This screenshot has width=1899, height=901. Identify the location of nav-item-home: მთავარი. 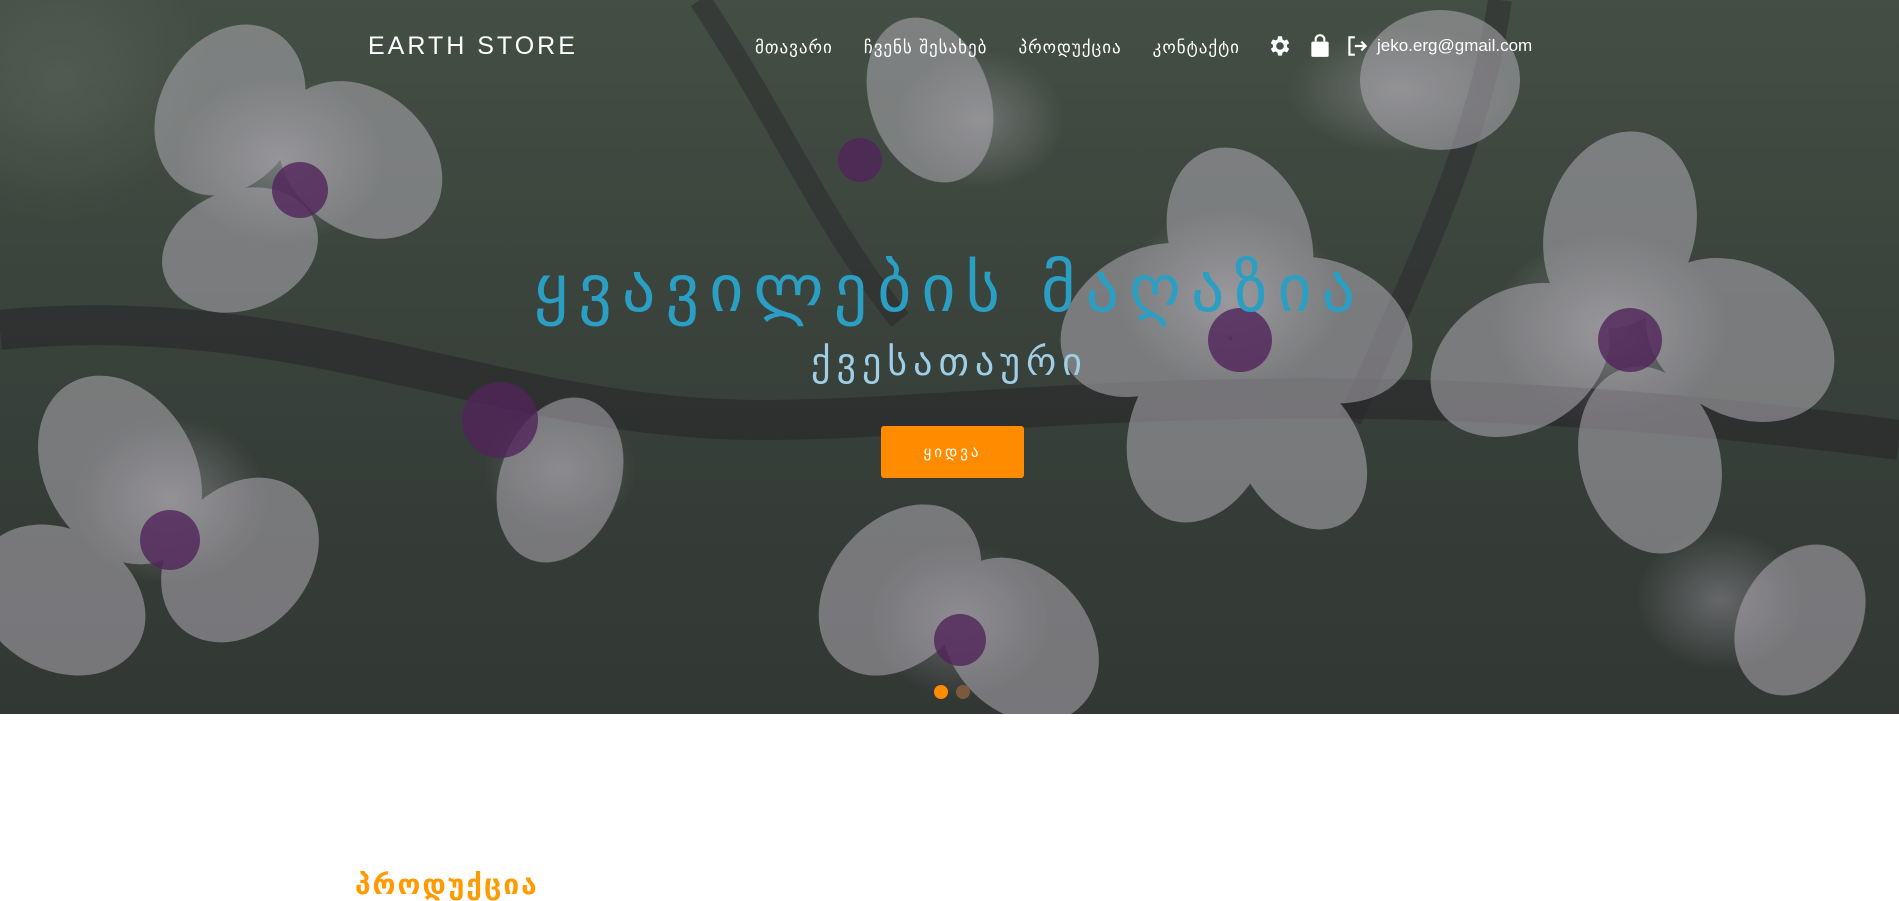
(794, 48).